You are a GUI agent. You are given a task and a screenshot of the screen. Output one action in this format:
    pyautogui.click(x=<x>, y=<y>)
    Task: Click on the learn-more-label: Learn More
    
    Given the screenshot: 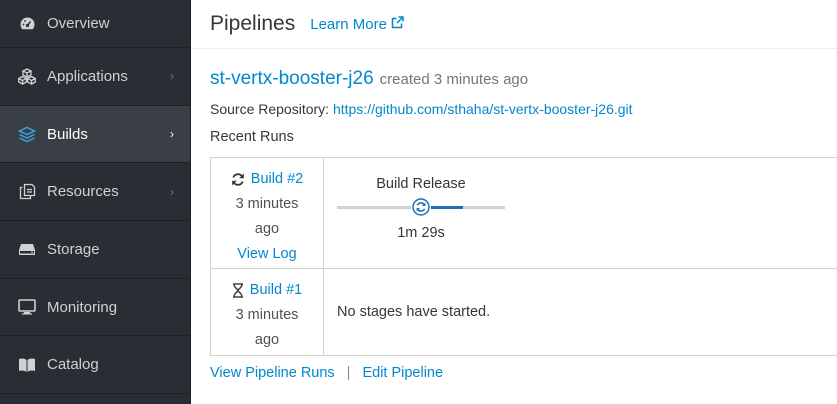 What is the action you would take?
    pyautogui.click(x=348, y=24)
    